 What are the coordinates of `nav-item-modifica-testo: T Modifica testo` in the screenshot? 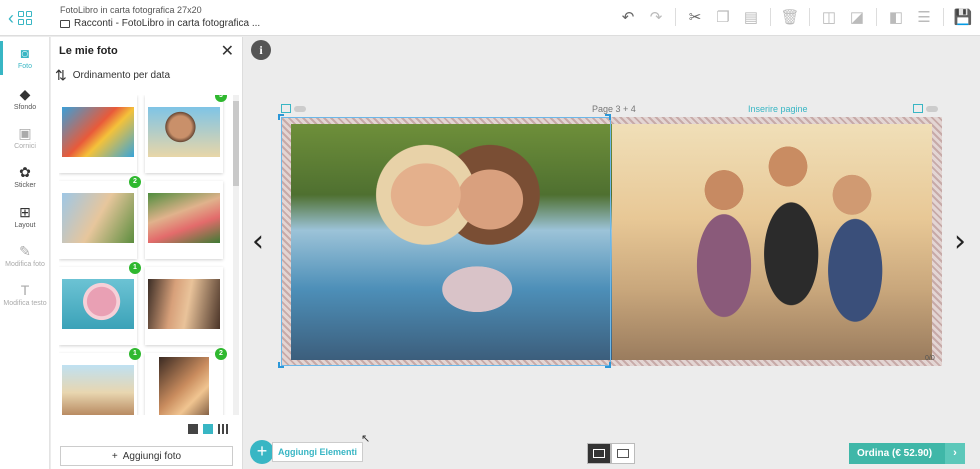 It's located at (25, 294).